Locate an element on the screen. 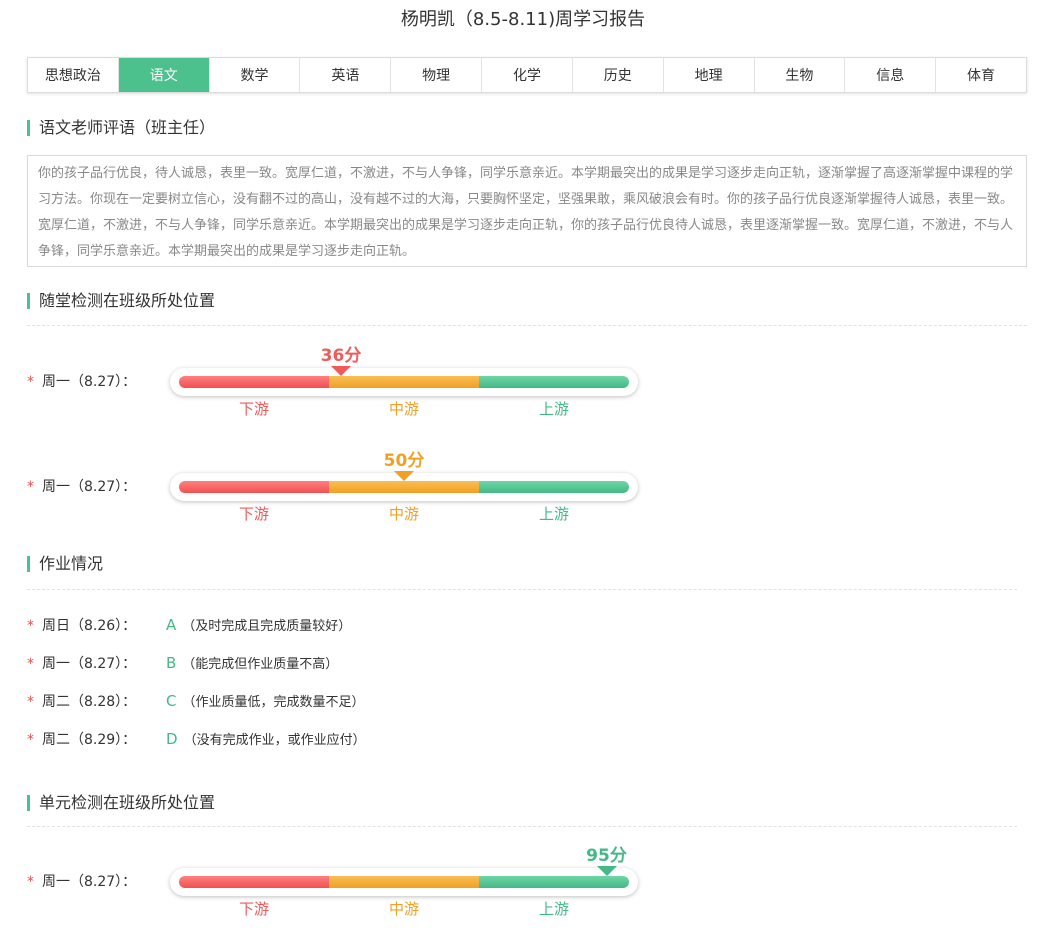  homework-desc: （作业质量低，完成数量不足） is located at coordinates (273, 702).